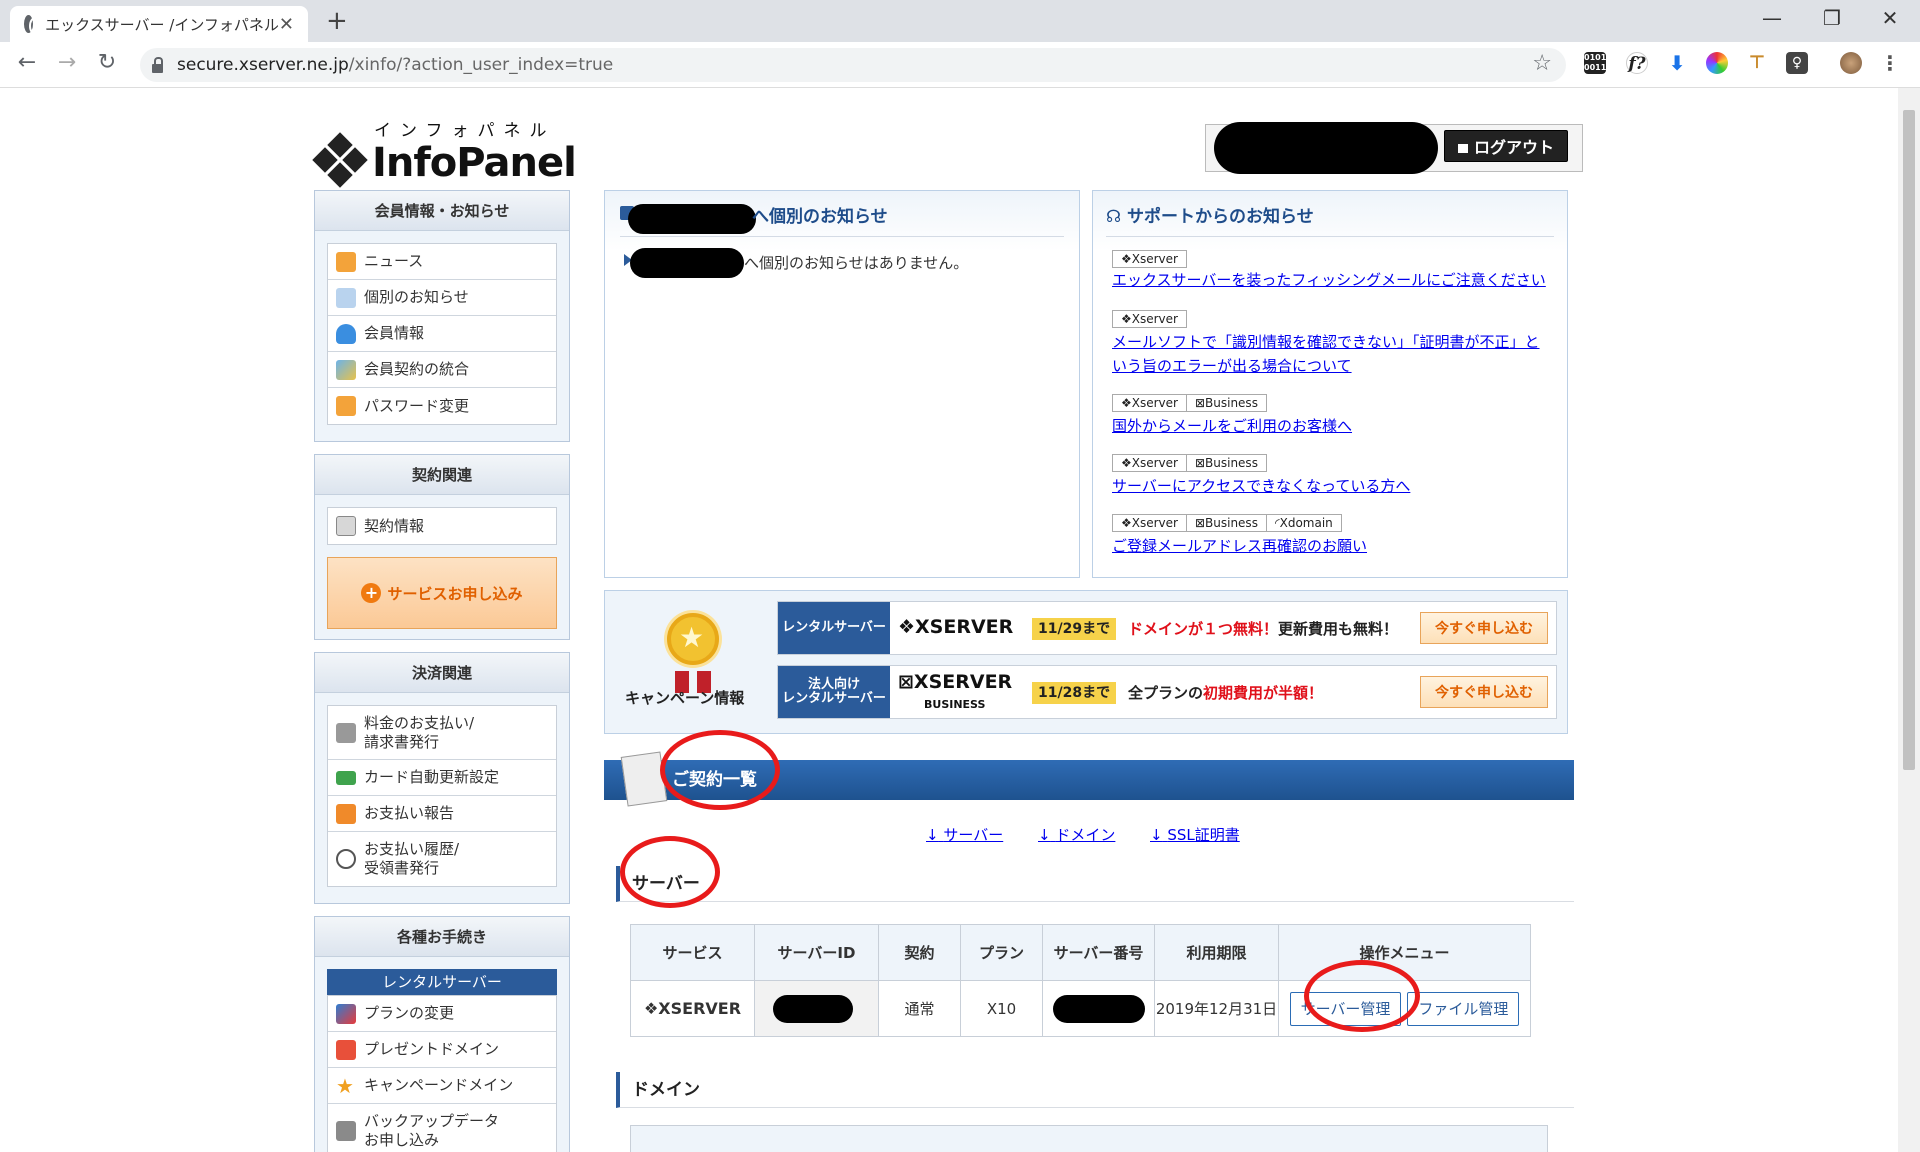  Describe the element at coordinates (340, 160) in the screenshot. I see `infopanel-diamond-icon` at that location.